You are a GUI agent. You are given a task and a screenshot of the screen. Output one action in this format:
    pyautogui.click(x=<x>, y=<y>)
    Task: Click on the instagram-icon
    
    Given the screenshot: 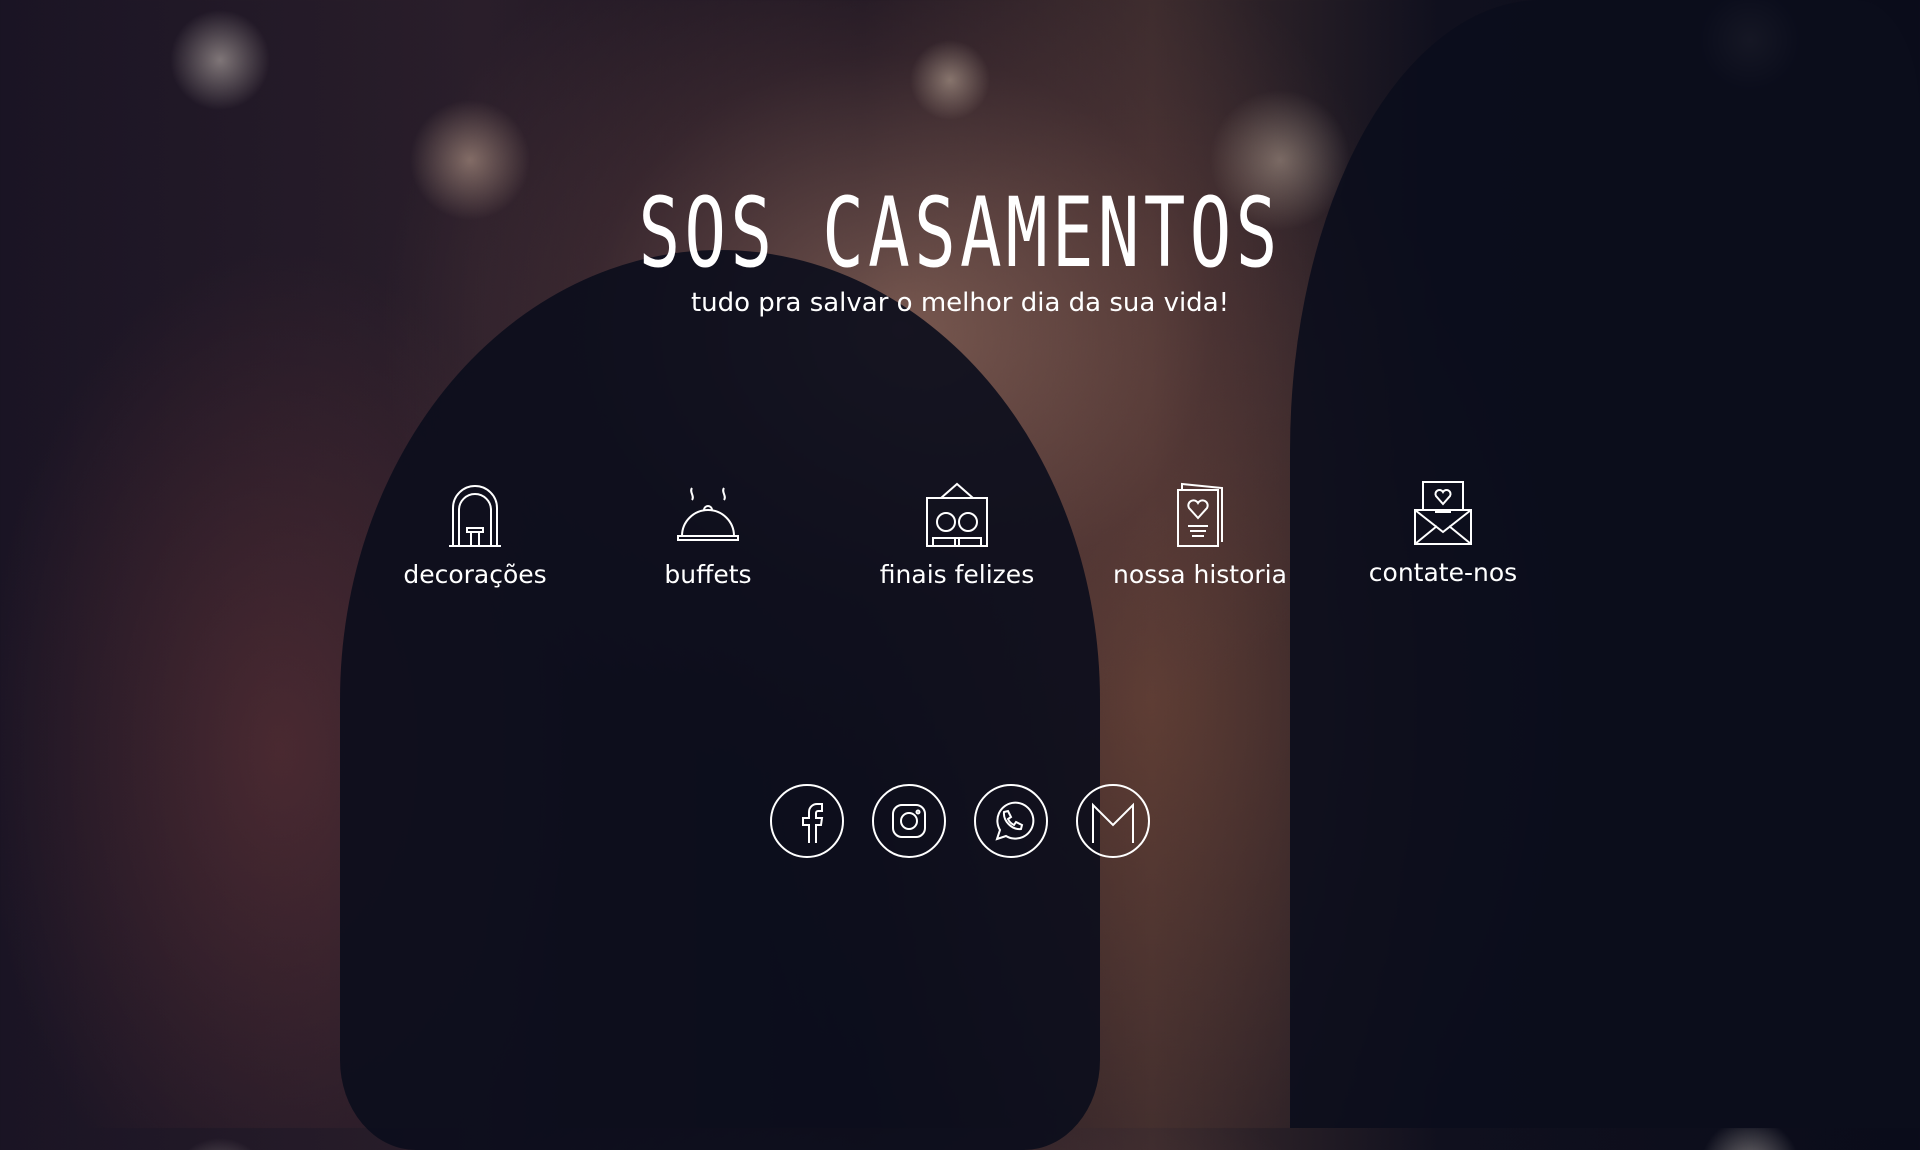 What is the action you would take?
    pyautogui.click(x=909, y=821)
    